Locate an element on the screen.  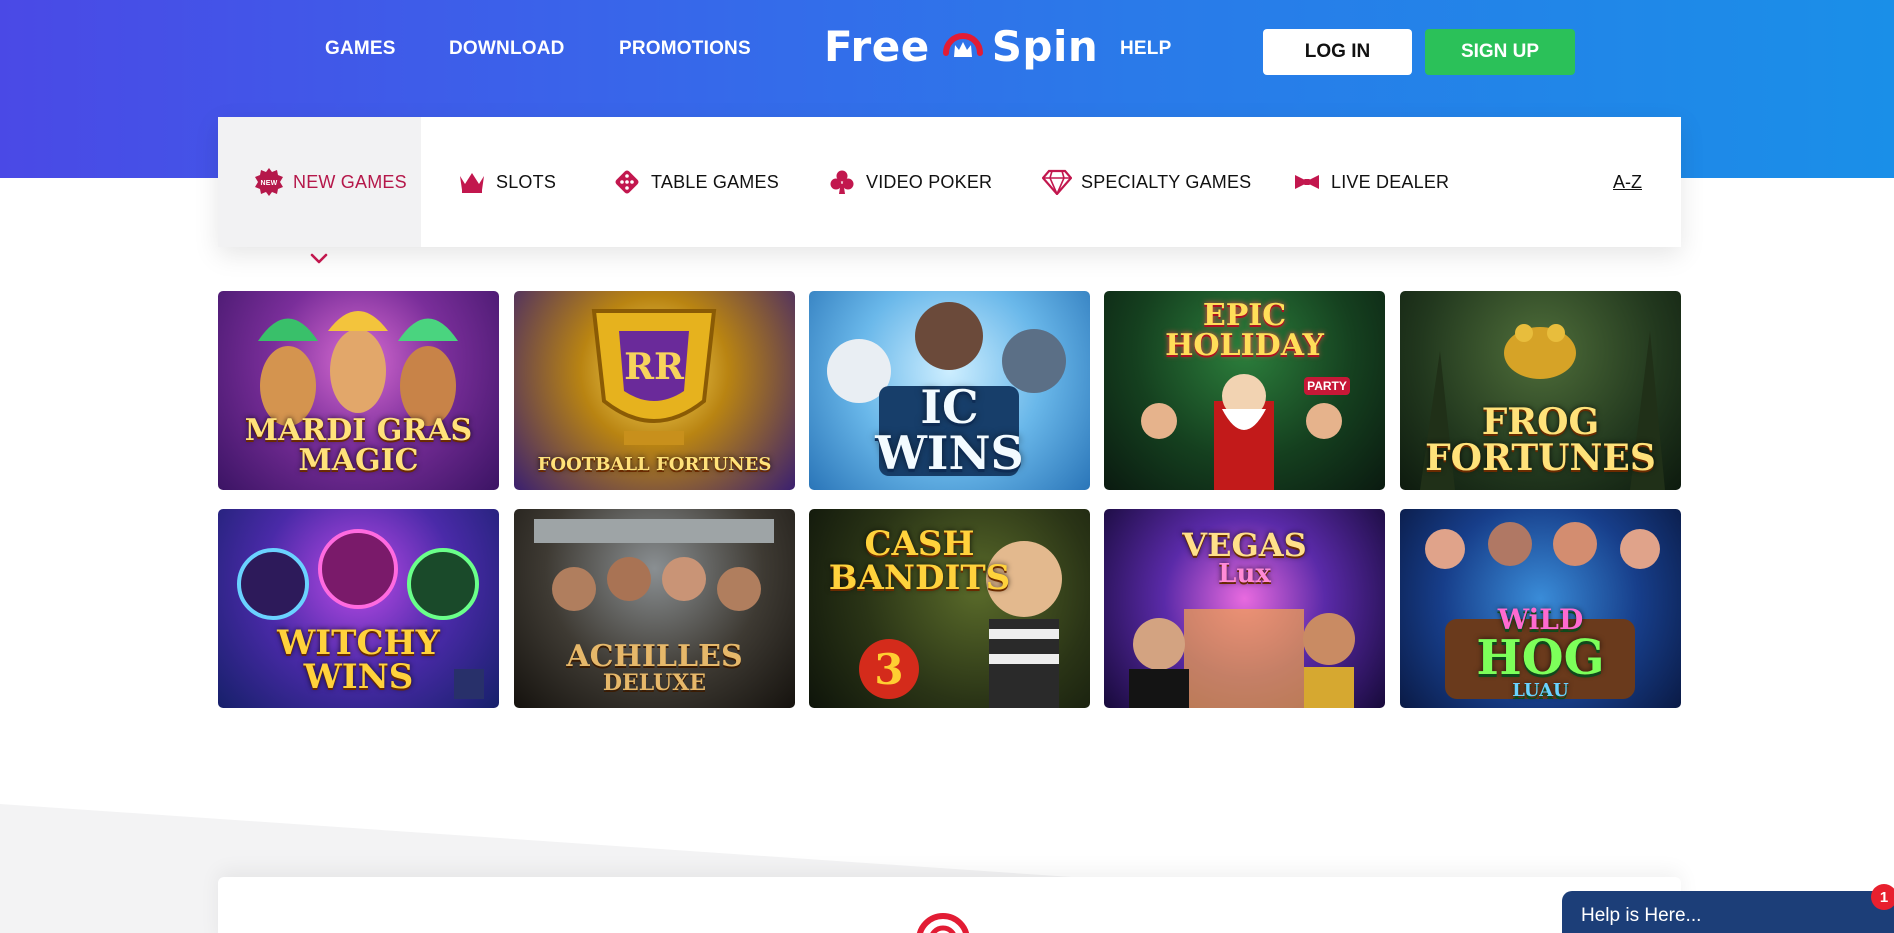
game-title-sub: LUAU is located at coordinates (1540, 690).